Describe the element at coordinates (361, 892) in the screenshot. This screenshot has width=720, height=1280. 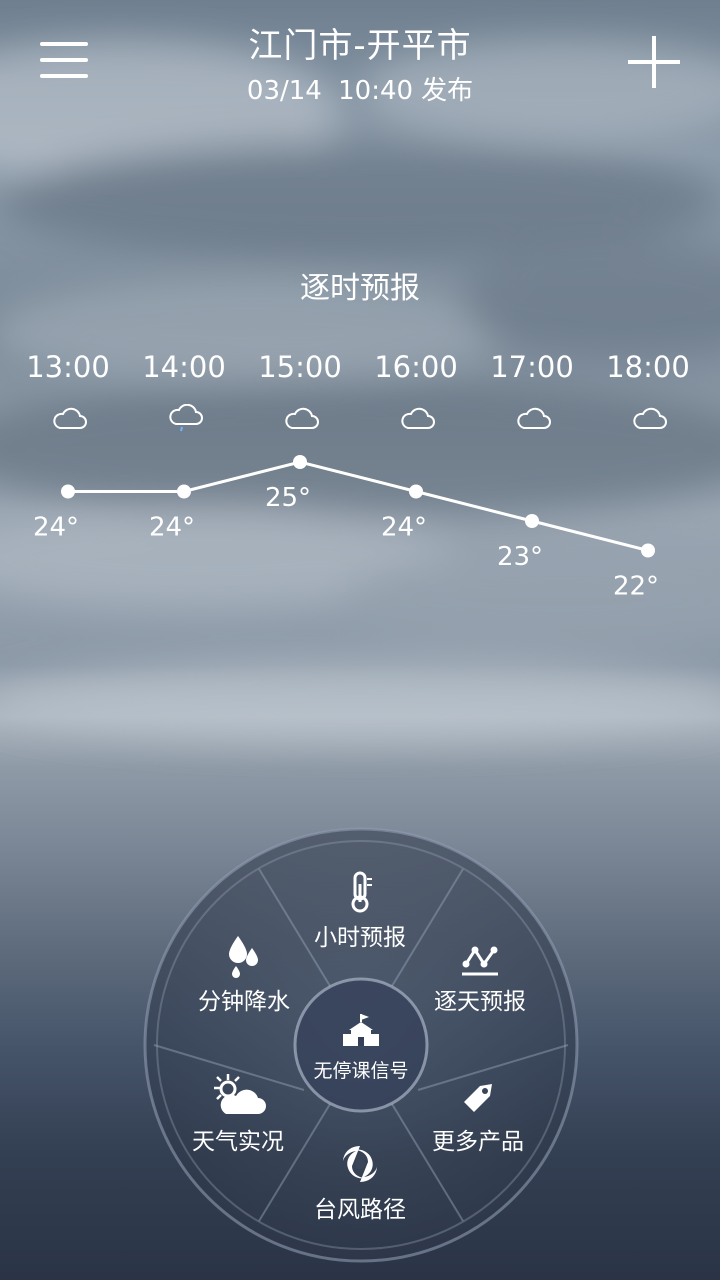
I see `thermometer-icon` at that location.